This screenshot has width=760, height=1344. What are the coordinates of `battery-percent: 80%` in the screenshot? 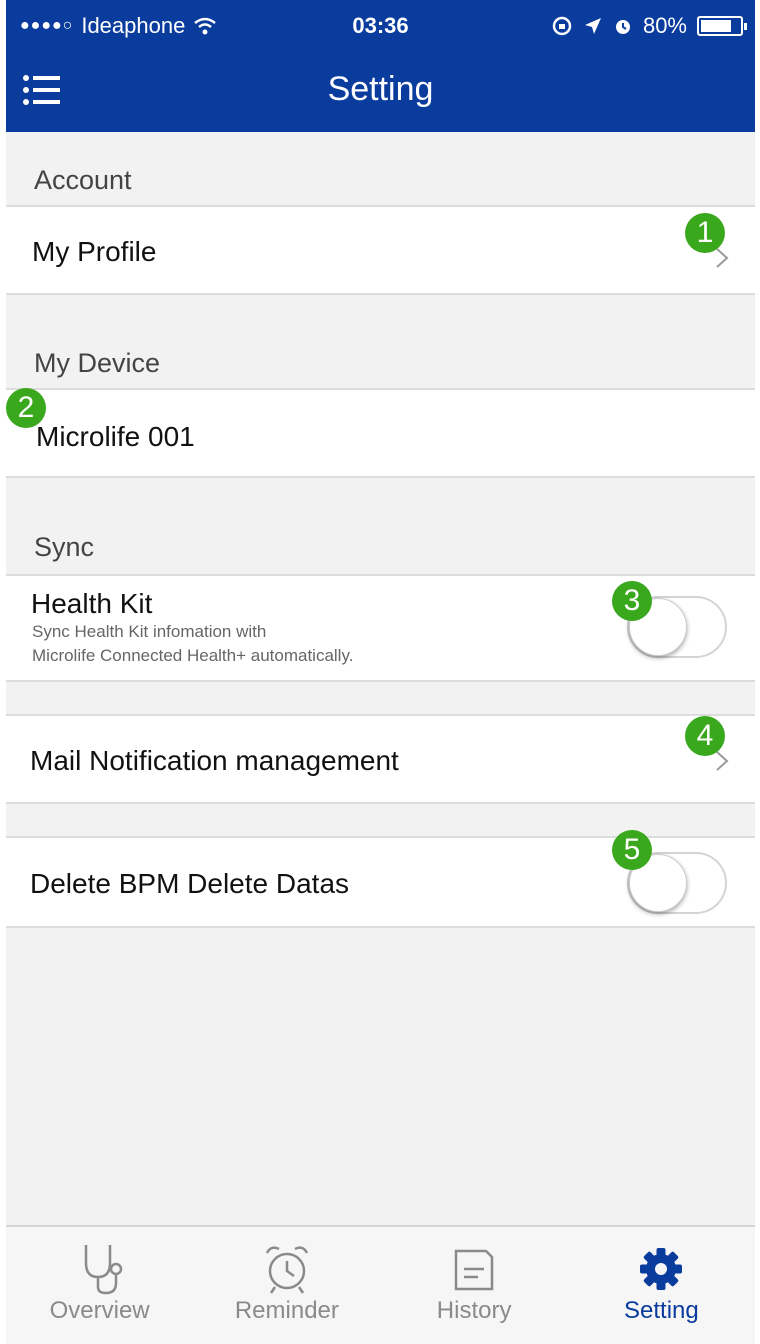 It's located at (664, 25).